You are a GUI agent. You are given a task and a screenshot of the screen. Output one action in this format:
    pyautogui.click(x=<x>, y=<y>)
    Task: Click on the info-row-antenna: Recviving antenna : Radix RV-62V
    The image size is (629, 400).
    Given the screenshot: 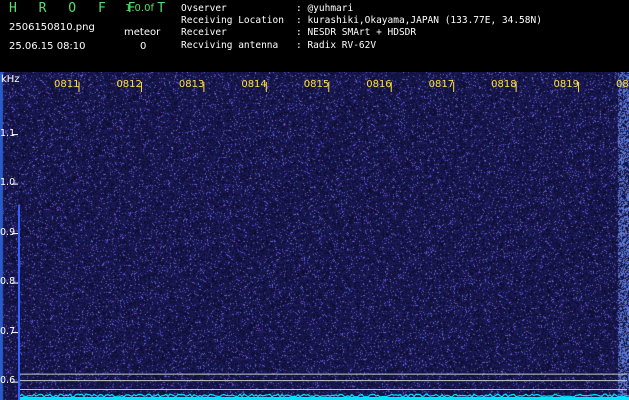 What is the action you would take?
    pyautogui.click(x=361, y=46)
    